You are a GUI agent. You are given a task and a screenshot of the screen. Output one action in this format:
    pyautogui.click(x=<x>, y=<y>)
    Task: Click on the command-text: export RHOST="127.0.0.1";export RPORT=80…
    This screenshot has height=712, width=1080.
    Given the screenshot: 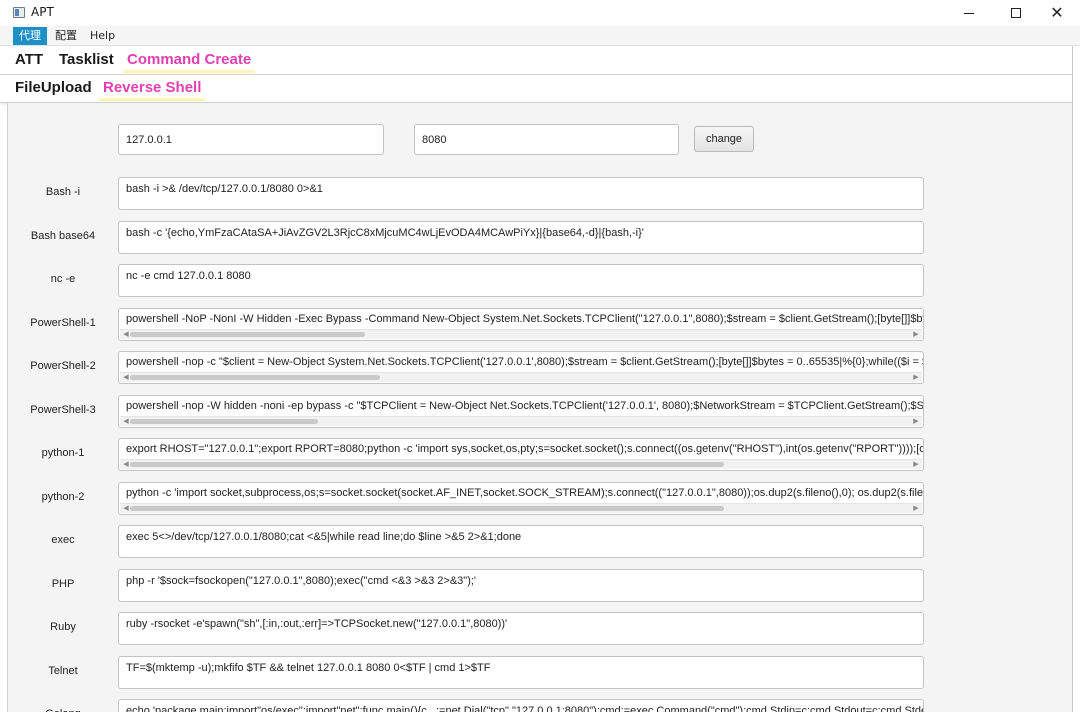 What is the action you would take?
    pyautogui.click(x=524, y=449)
    